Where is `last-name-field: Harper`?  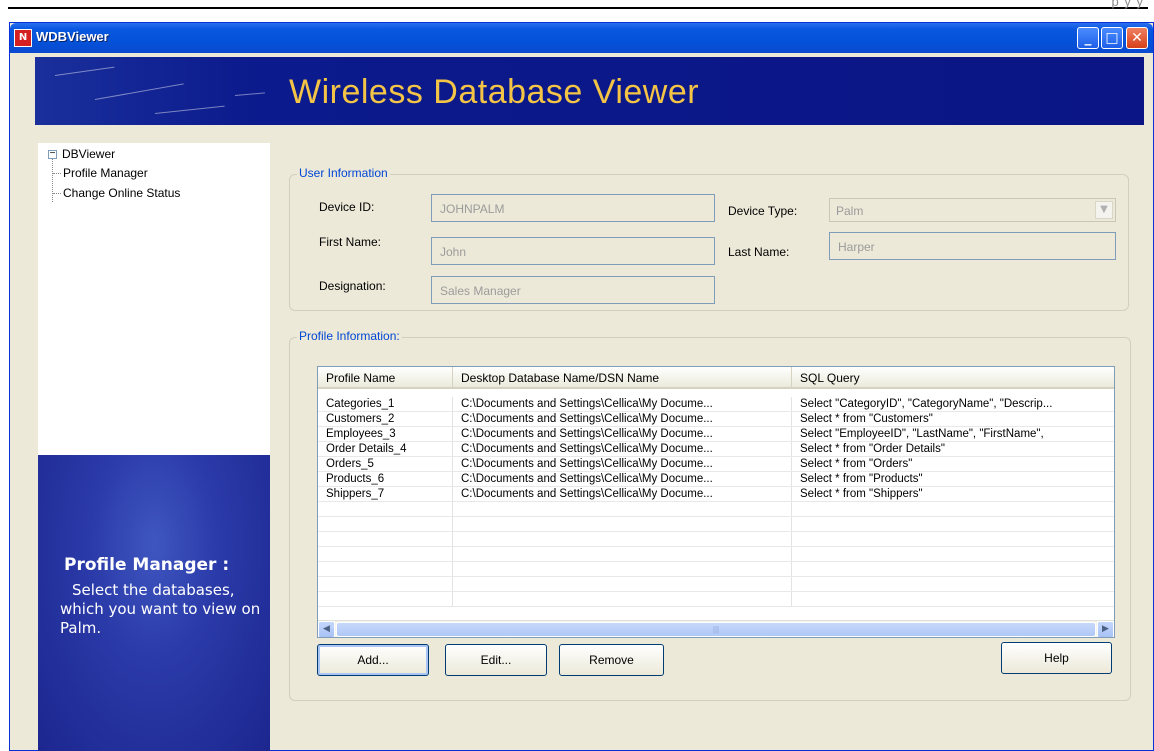
last-name-field: Harper is located at coordinates (972, 246).